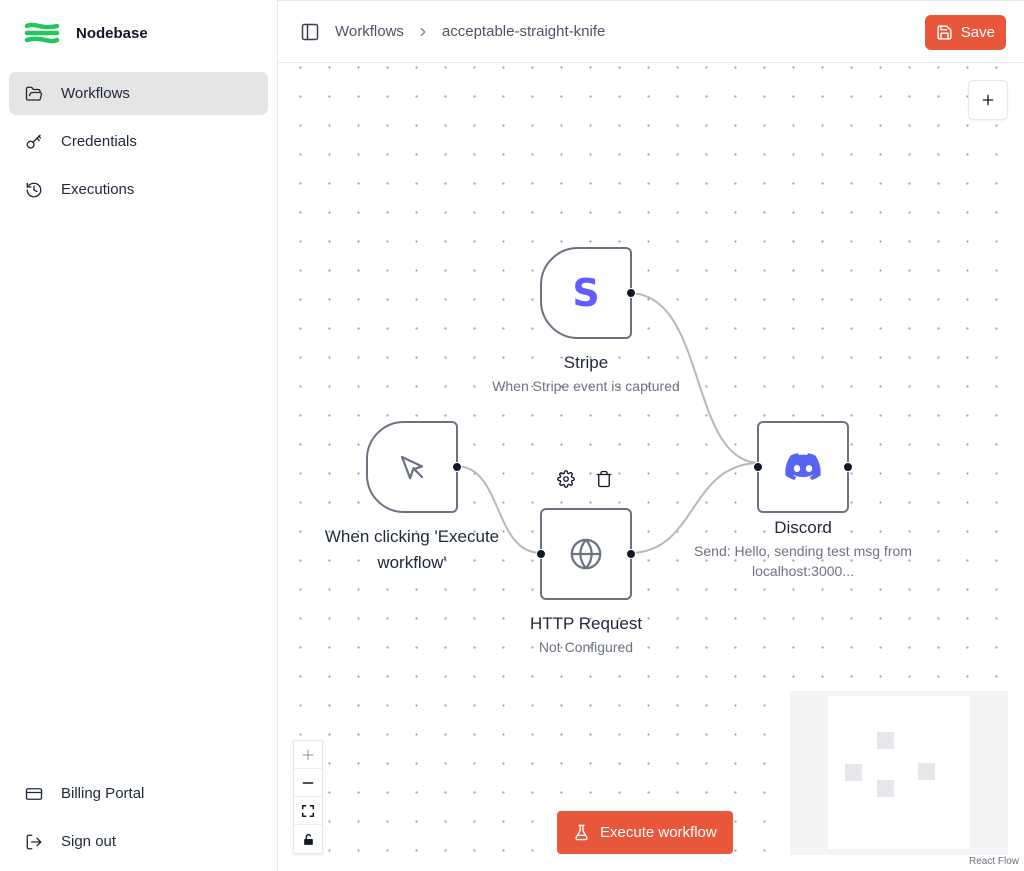 The height and width of the screenshot is (871, 1024). What do you see at coordinates (112, 33) in the screenshot?
I see `brand-name: Nodebase` at bounding box center [112, 33].